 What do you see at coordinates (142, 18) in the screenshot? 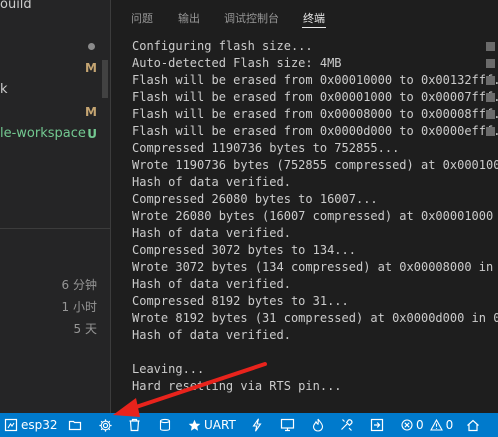
I see `tab-problems: 问题` at bounding box center [142, 18].